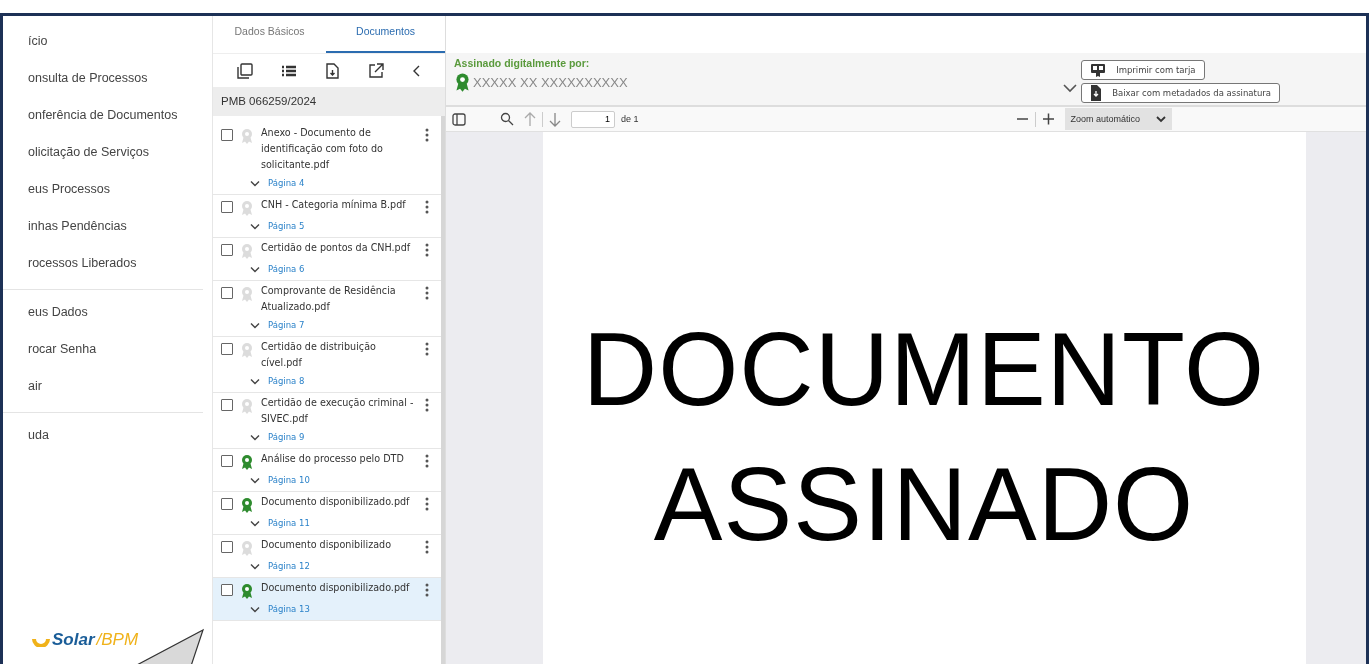 The width and height of the screenshot is (1370, 664). Describe the element at coordinates (120, 235) in the screenshot. I see `nav-link: inhas Pendências` at that location.